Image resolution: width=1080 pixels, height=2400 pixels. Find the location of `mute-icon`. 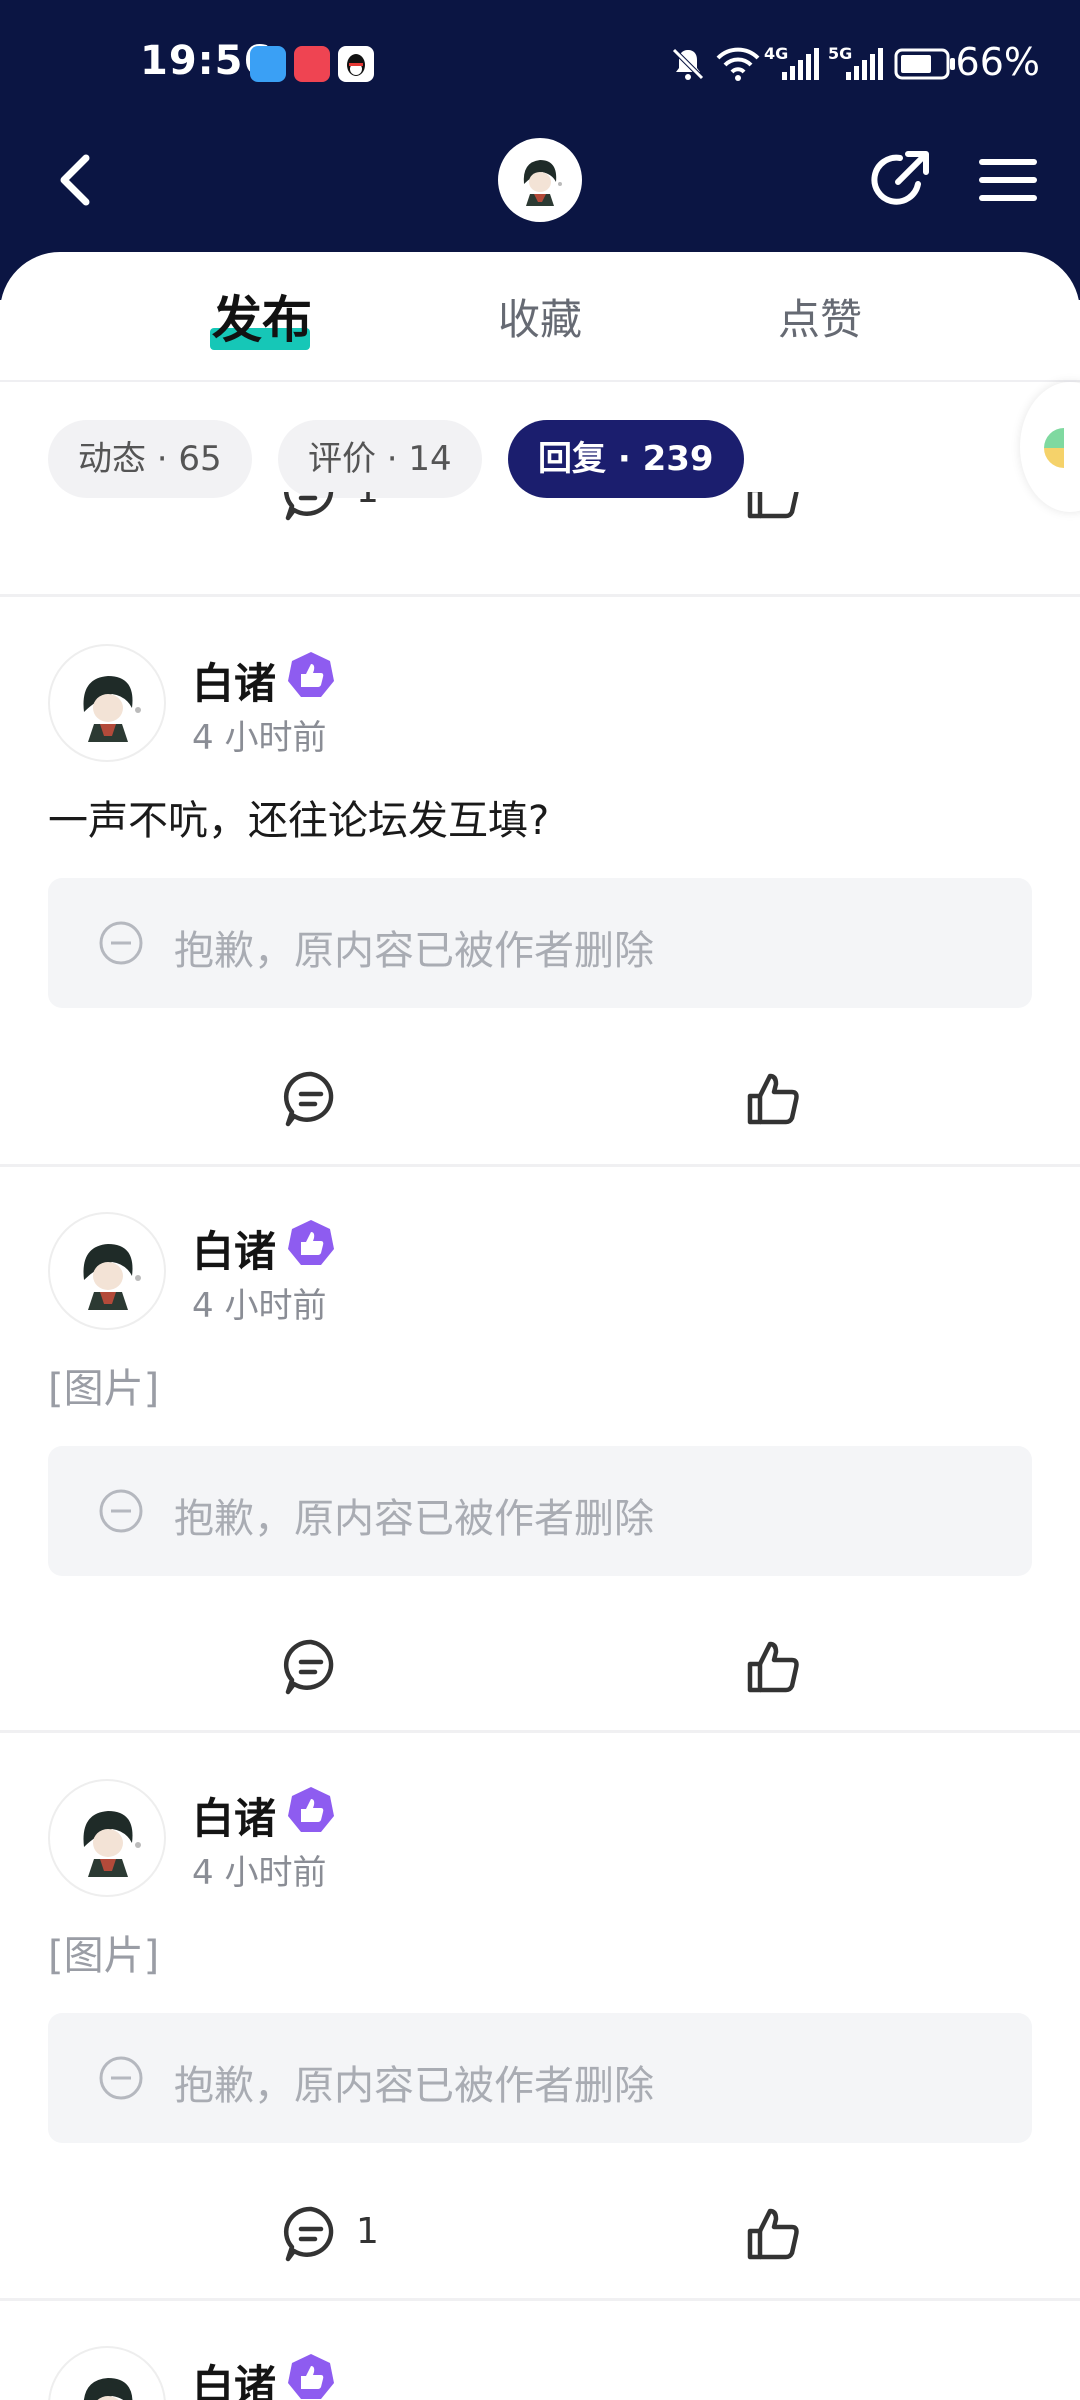

mute-icon is located at coordinates (688, 64).